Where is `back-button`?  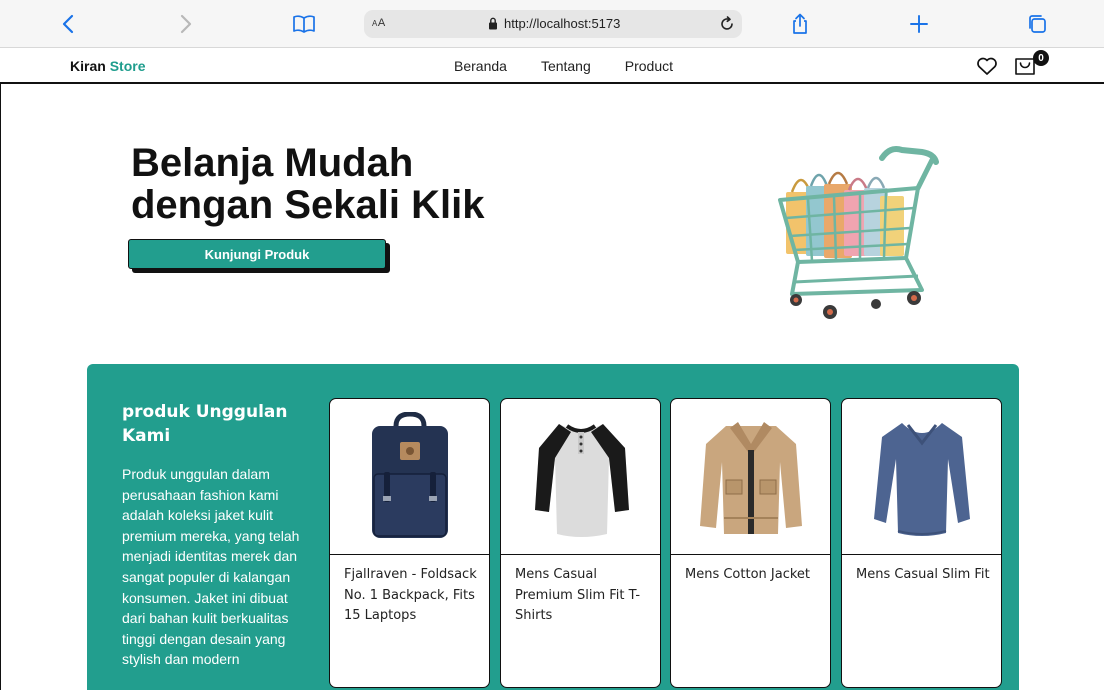 back-button is located at coordinates (68, 24).